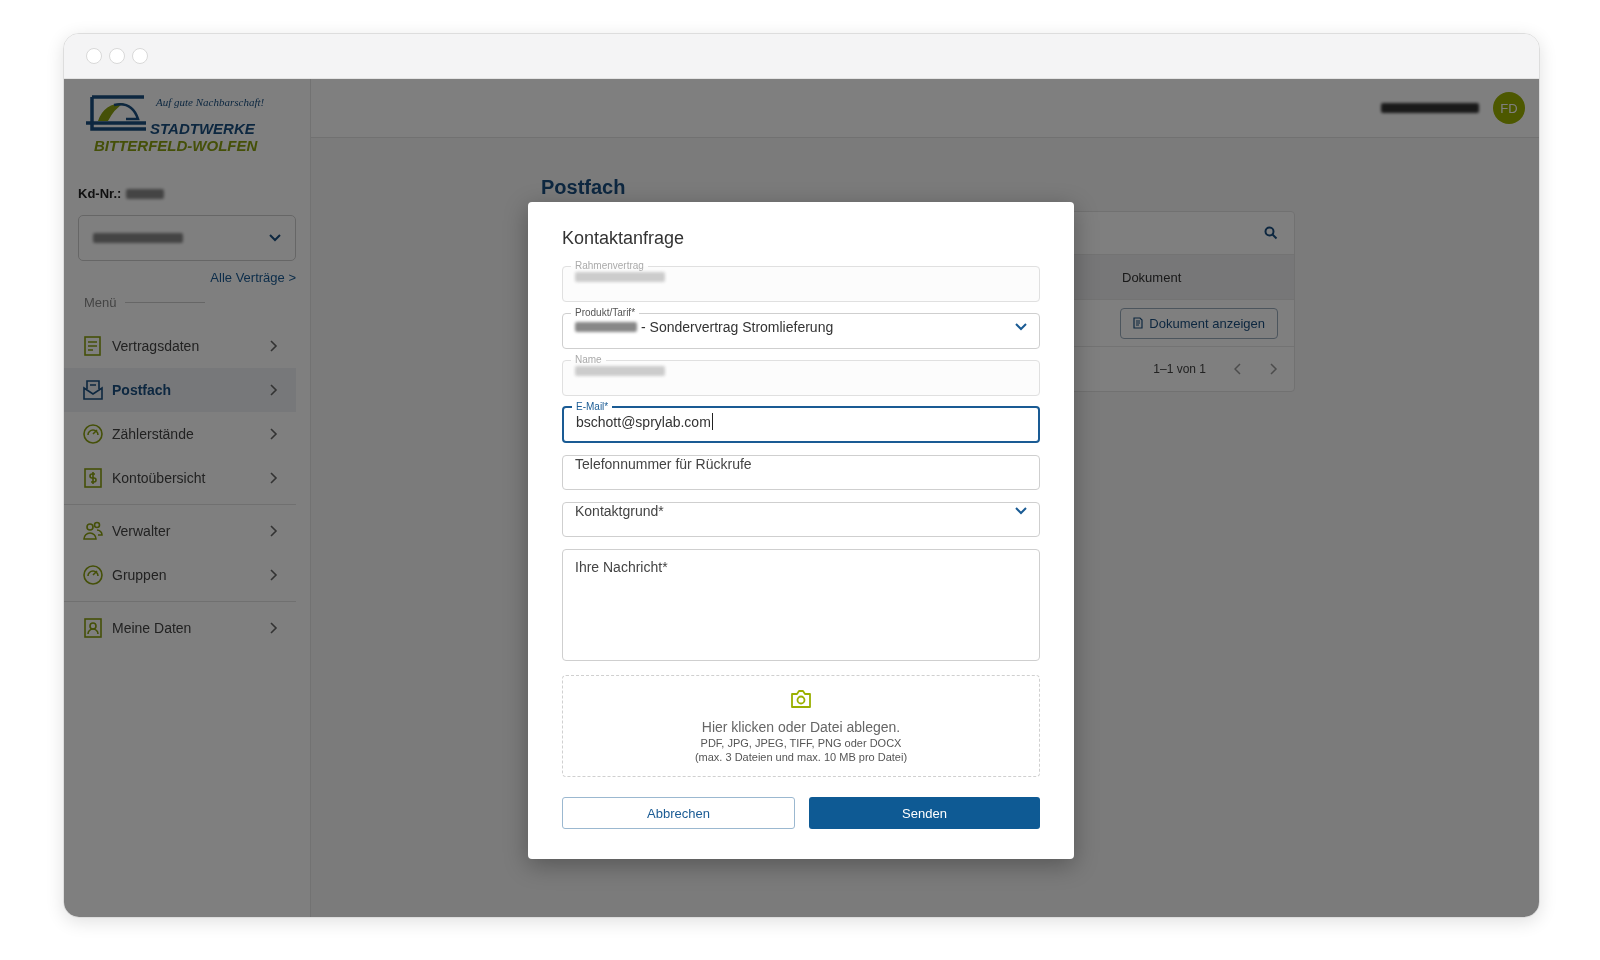 This screenshot has width=1600, height=960. What do you see at coordinates (93, 531) in the screenshot?
I see `people-icon` at bounding box center [93, 531].